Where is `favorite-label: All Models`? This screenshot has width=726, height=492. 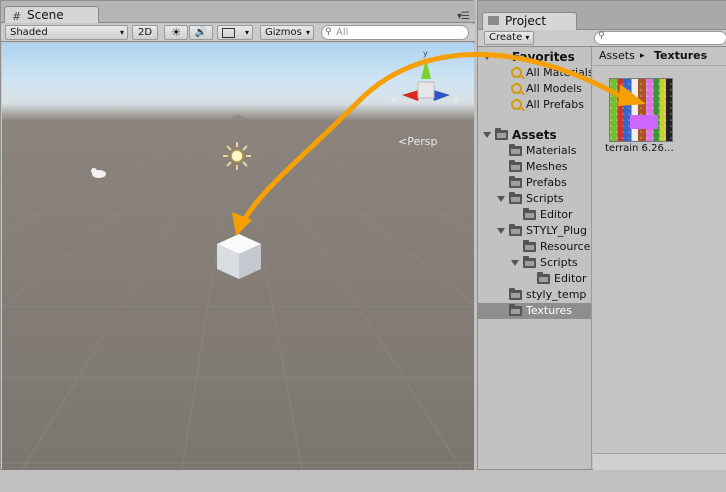 favorite-label: All Models is located at coordinates (554, 88).